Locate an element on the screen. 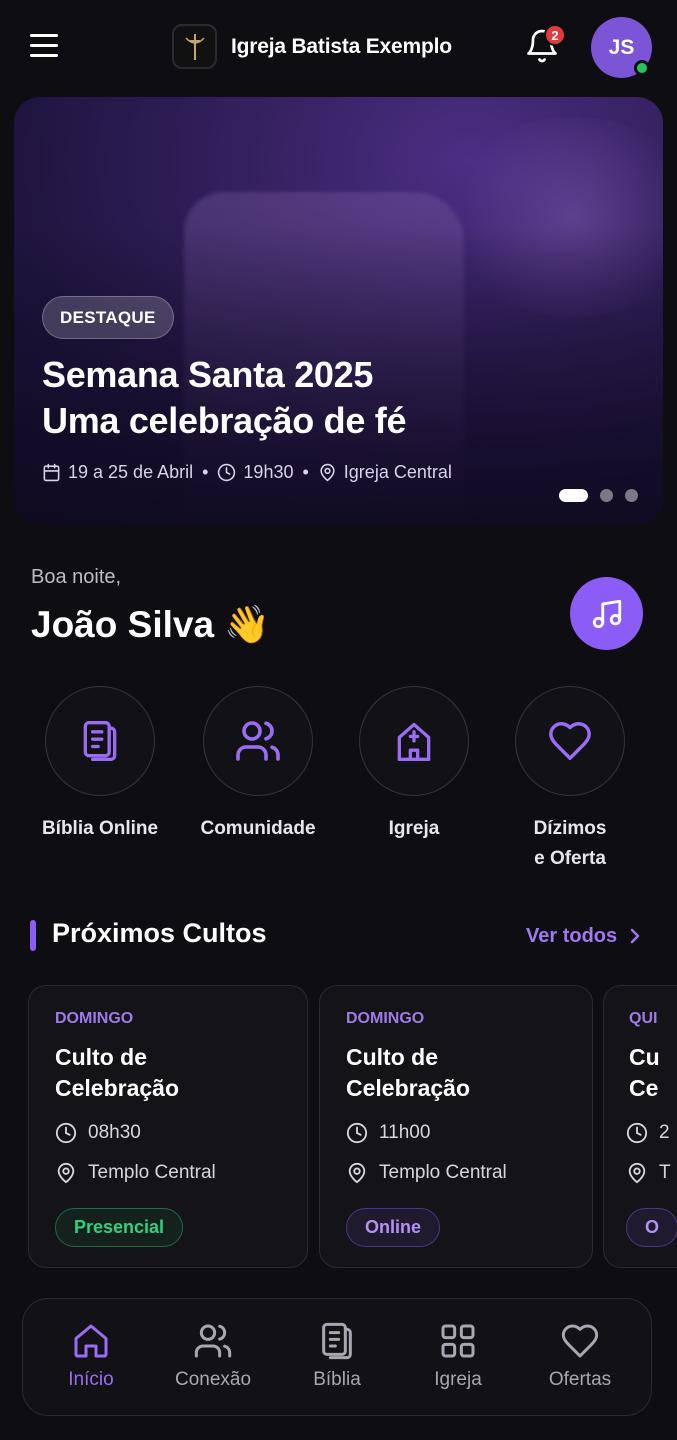  nav-item-conexao: Conexão is located at coordinates (213, 1356).